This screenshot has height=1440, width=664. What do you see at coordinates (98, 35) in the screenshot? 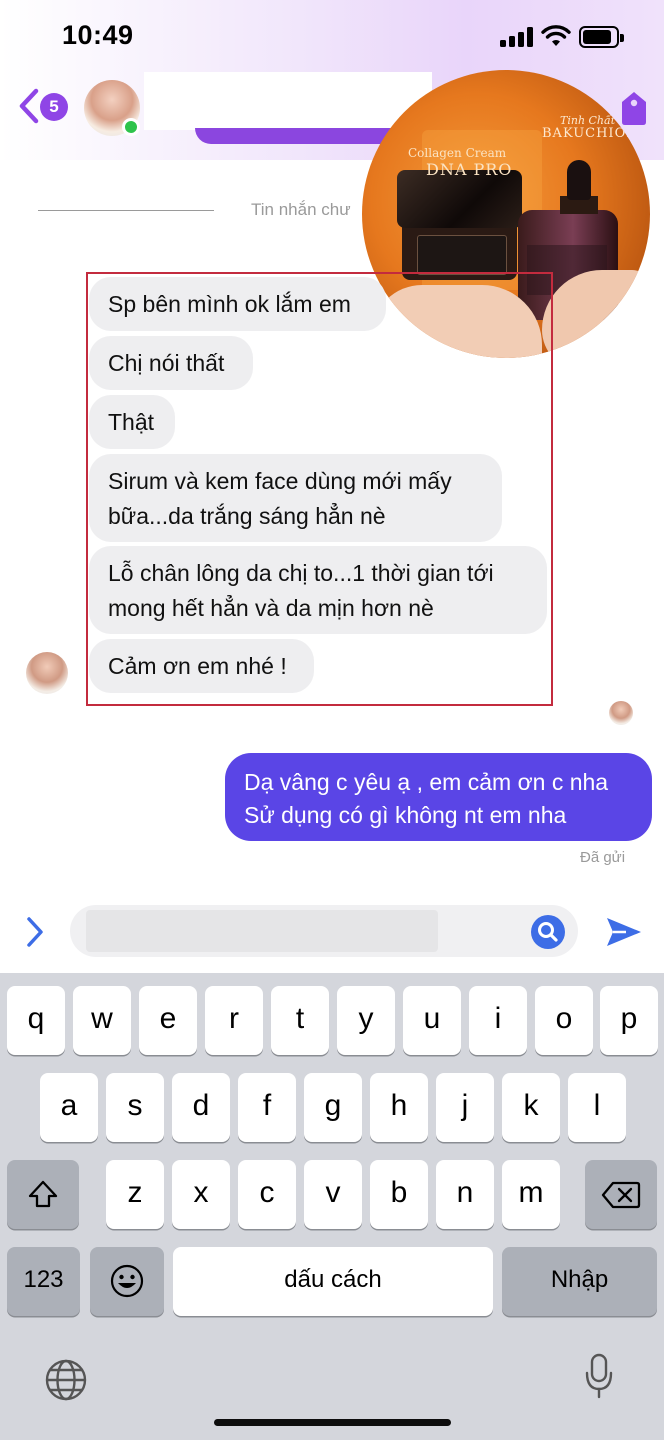
I see `status-time: 10:49` at bounding box center [98, 35].